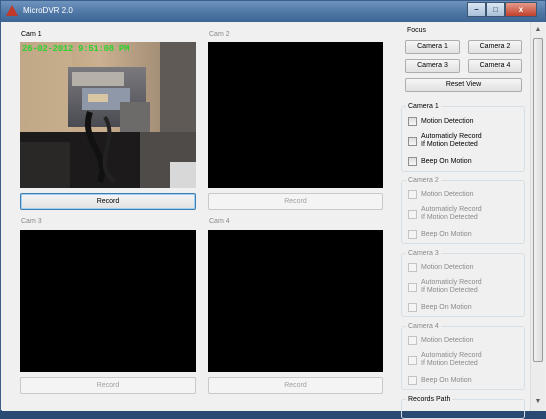 The height and width of the screenshot is (419, 546). I want to click on camera-4-auto-record-checkbox, so click(412, 360).